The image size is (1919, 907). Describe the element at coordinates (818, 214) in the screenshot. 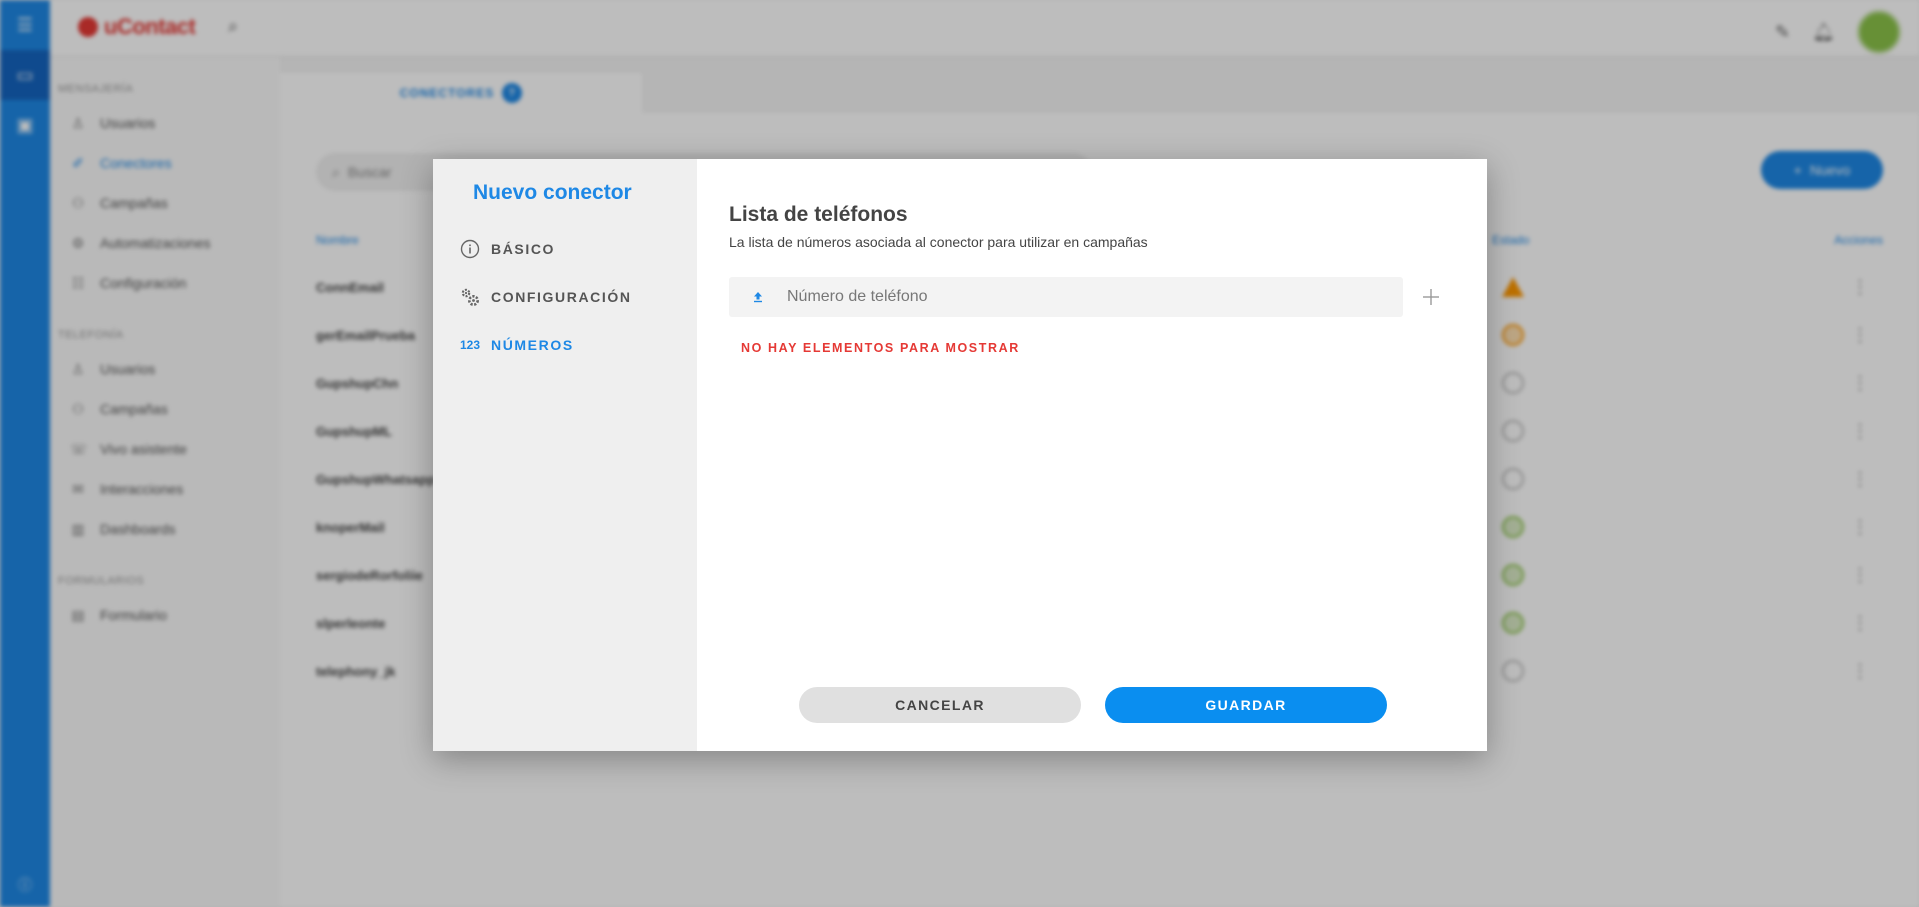

I see `section-title: Lista de teléfonos` at that location.